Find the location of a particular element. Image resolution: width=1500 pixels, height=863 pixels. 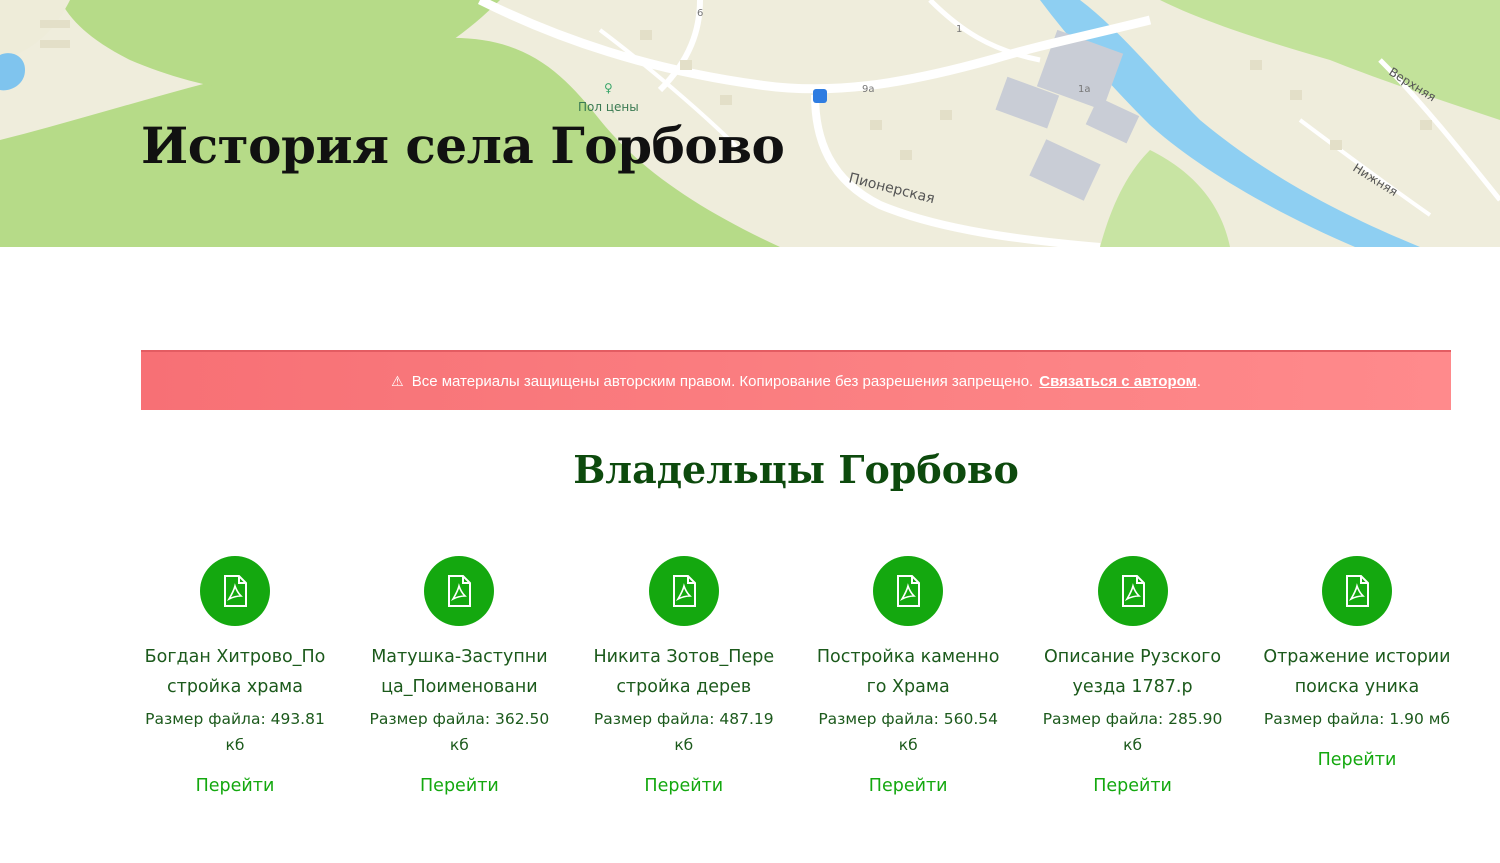

file-size: Размер файла: 487.19 кб is located at coordinates (683, 732).